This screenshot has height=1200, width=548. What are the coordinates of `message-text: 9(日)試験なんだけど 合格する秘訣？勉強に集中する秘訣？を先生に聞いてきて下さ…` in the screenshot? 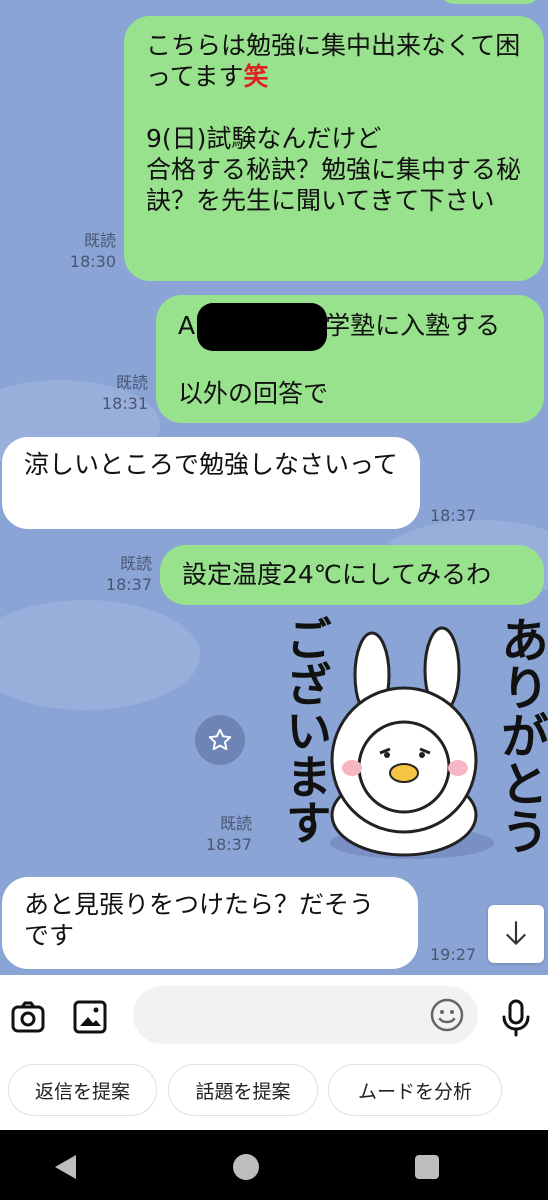 It's located at (334, 169).